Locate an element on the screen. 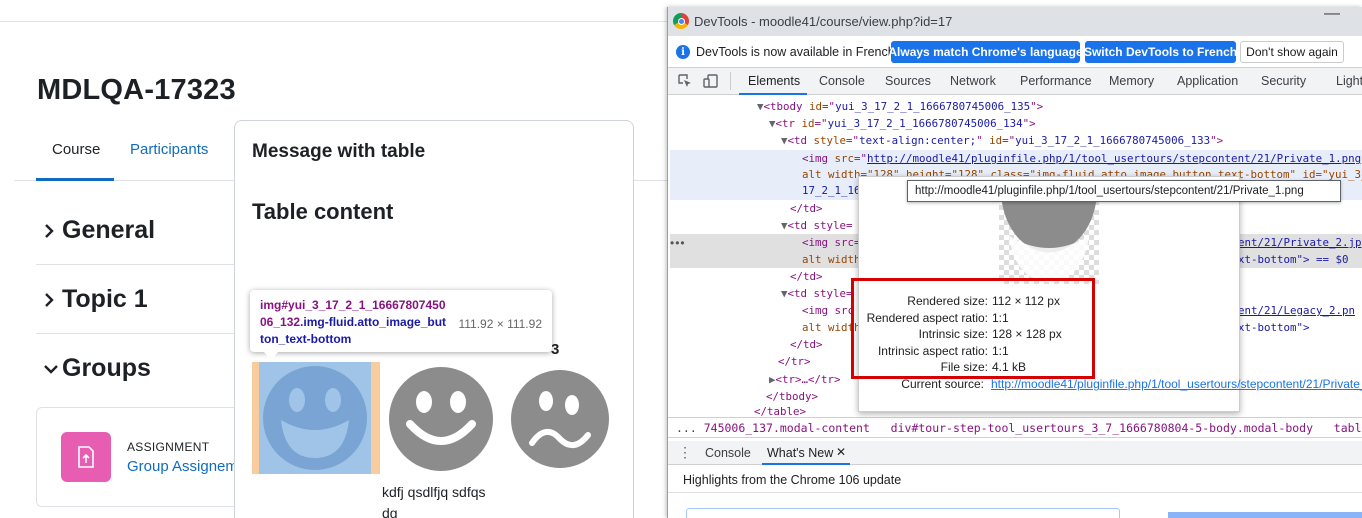 Image resolution: width=1362 pixels, height=518 pixels. tooltip-size: 111.92 × 111.92 is located at coordinates (500, 324).